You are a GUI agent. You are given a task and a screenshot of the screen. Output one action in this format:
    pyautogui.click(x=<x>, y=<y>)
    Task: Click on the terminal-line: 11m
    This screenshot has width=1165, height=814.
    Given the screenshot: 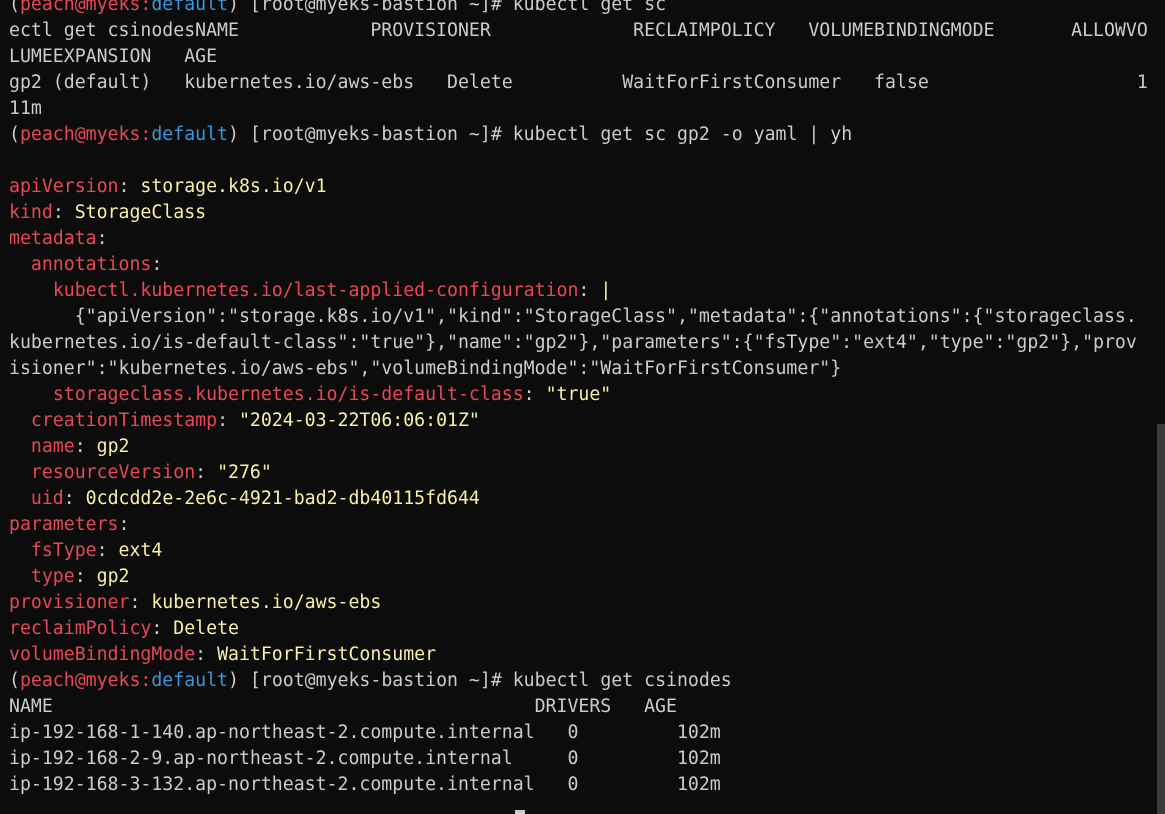 What is the action you would take?
    pyautogui.click(x=583, y=109)
    